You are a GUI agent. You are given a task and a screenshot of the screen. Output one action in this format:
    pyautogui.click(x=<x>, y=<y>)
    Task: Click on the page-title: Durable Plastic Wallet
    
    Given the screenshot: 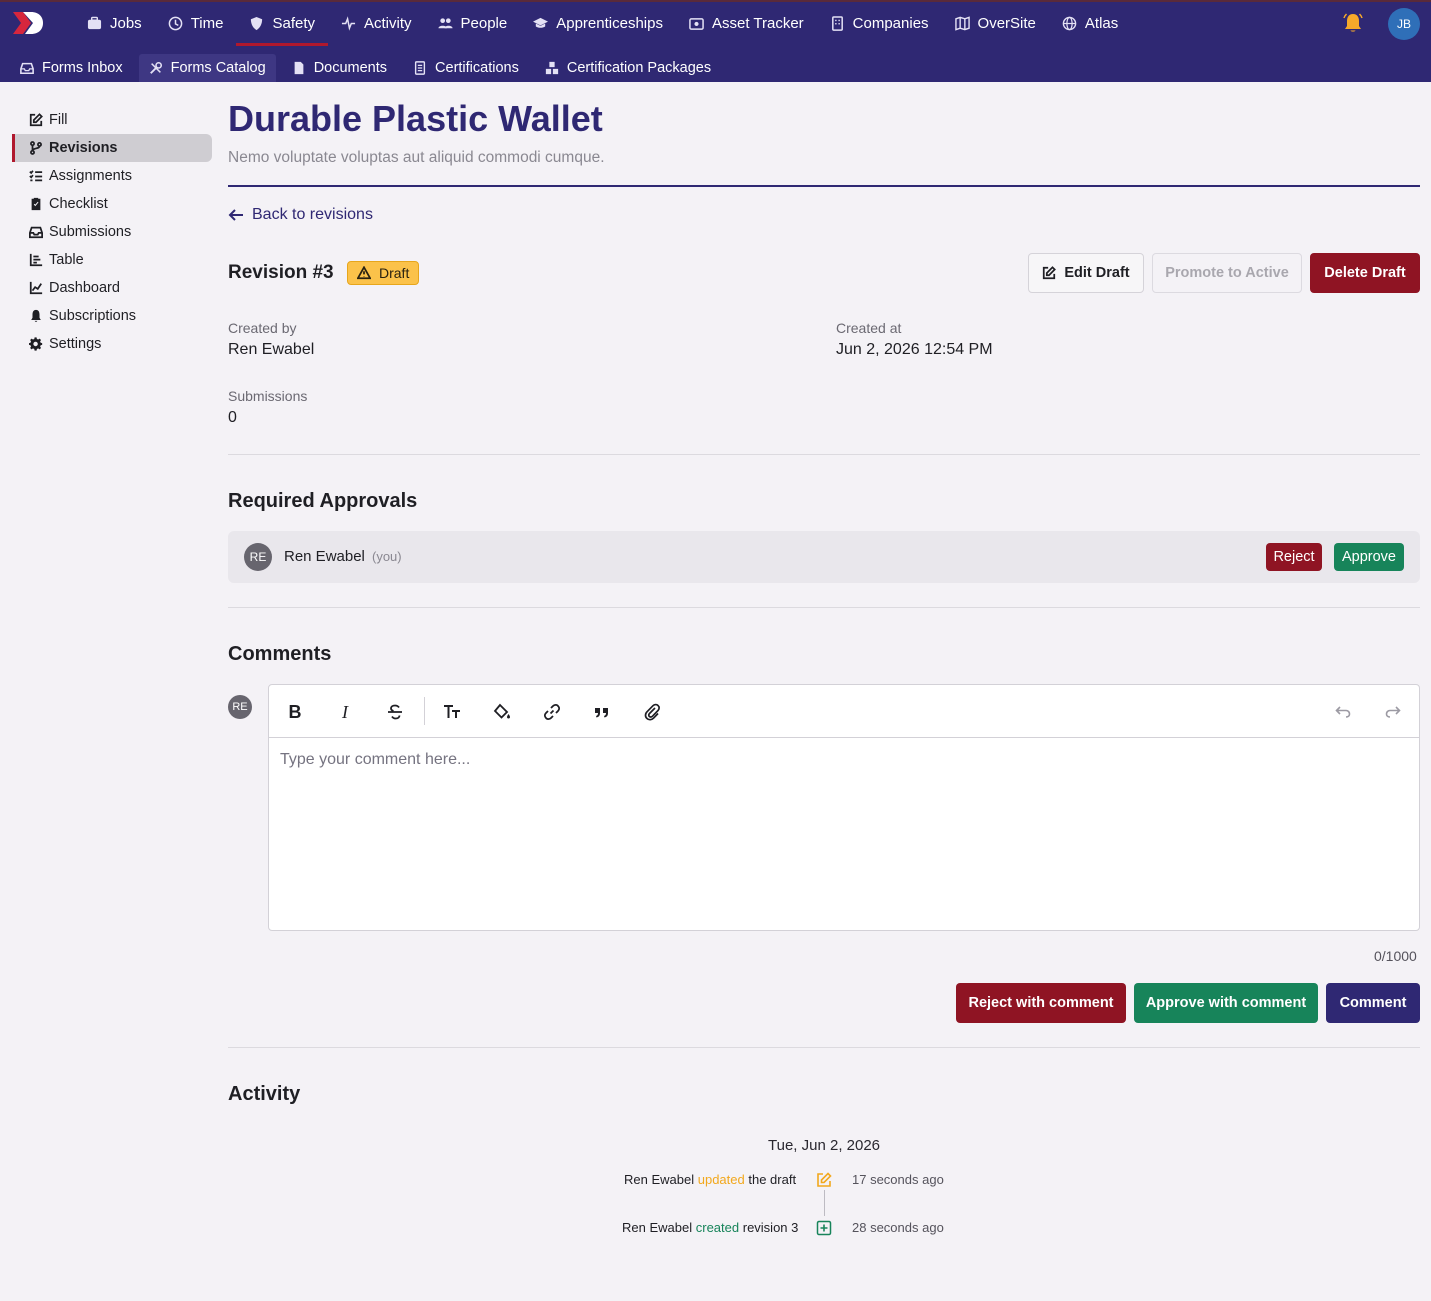 What is the action you would take?
    pyautogui.click(x=415, y=118)
    